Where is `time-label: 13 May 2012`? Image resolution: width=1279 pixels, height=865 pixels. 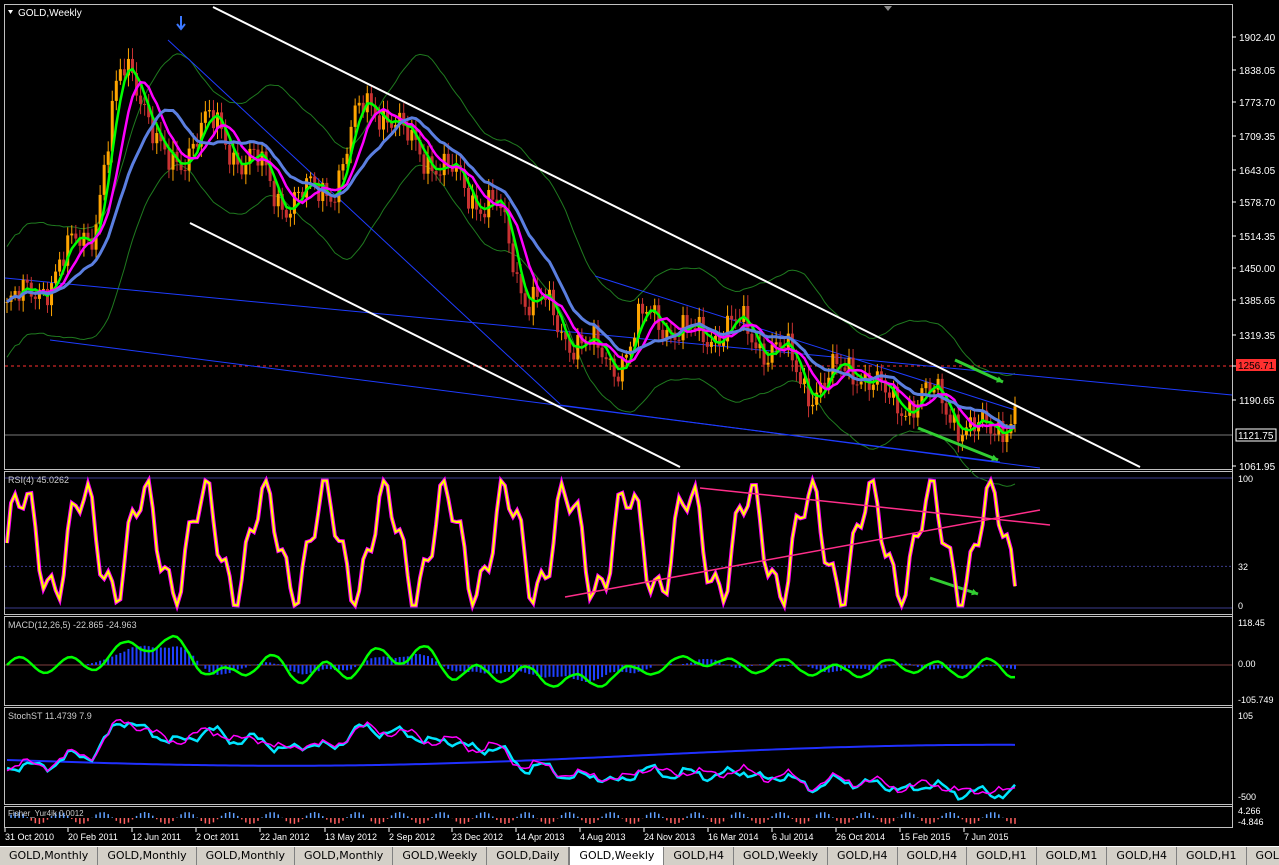 time-label: 13 May 2012 is located at coordinates (351, 837).